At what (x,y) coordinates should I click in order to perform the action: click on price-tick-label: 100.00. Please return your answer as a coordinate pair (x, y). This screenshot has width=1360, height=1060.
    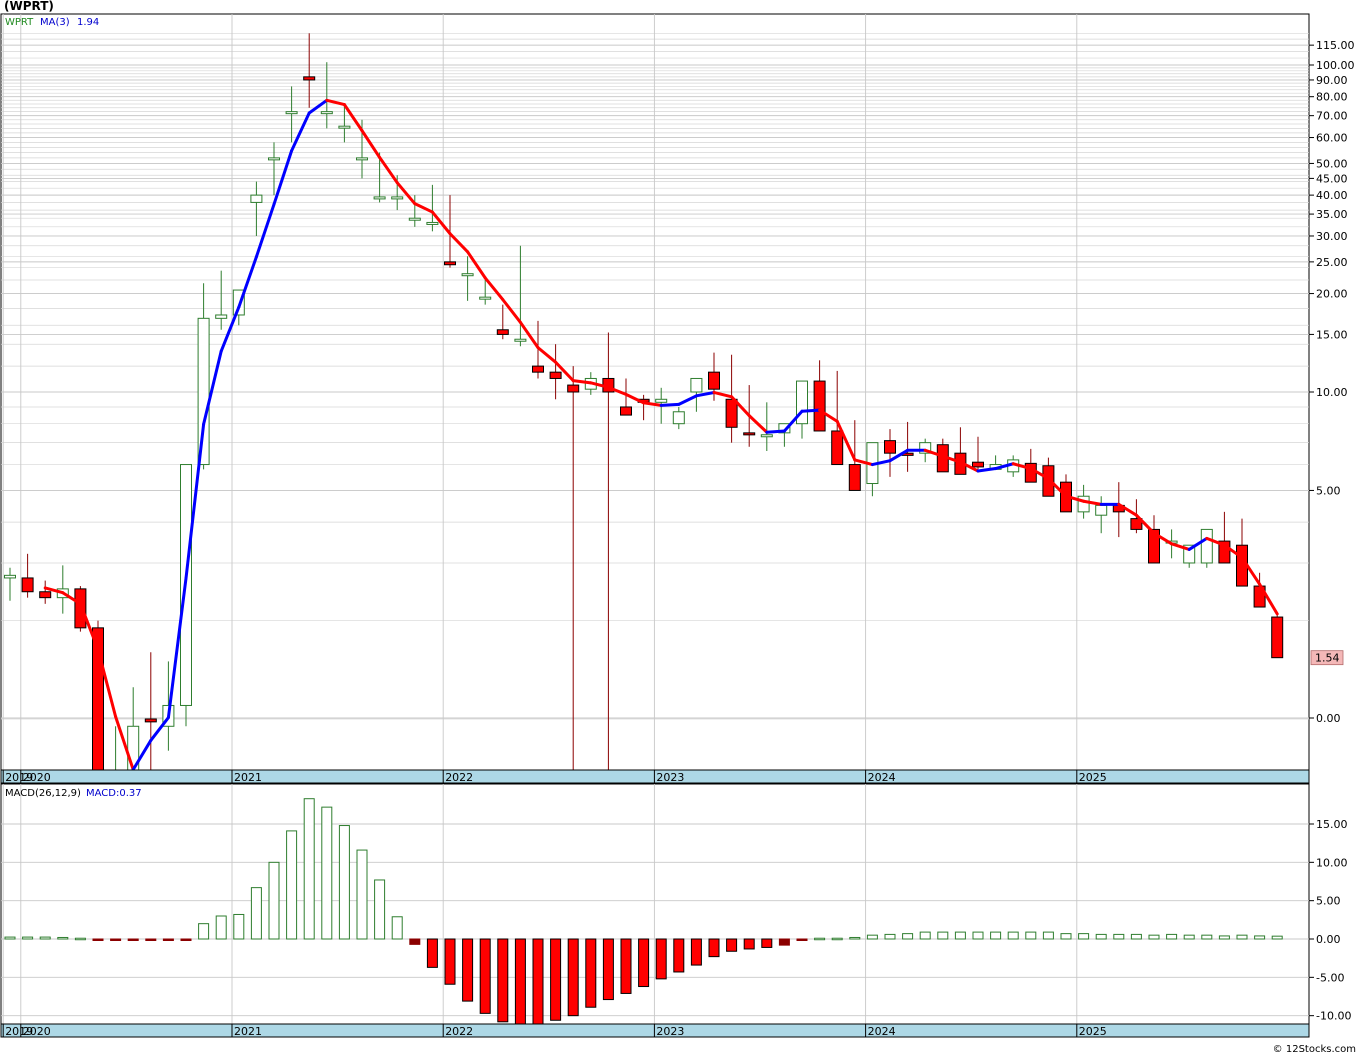
    Looking at the image, I should click on (1335, 65).